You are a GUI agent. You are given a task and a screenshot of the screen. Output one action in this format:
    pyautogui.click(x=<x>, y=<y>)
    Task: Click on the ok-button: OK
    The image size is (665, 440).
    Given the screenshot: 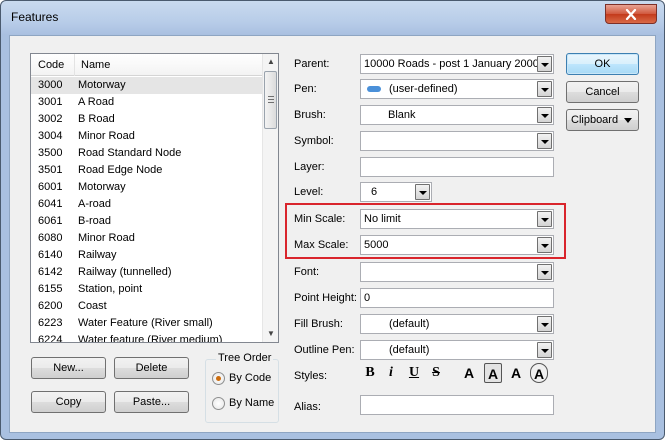 What is the action you would take?
    pyautogui.click(x=602, y=64)
    